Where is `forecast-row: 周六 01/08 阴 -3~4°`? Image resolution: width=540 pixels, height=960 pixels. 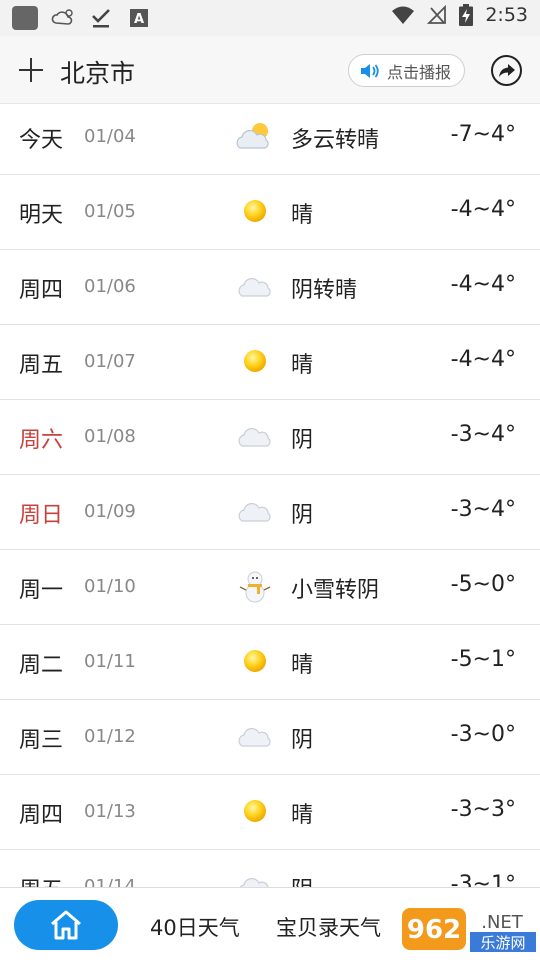 forecast-row: 周六 01/08 阴 -3~4° is located at coordinates (270, 437).